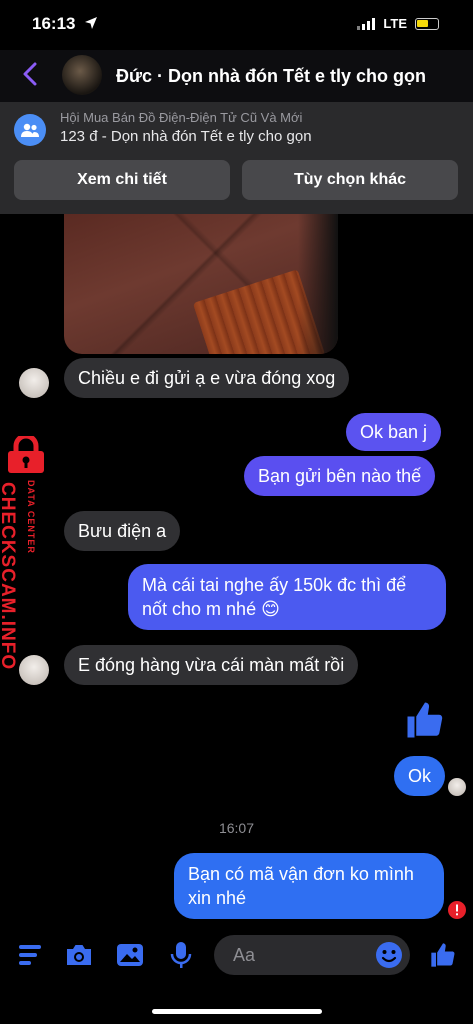 Image resolution: width=473 pixels, height=1024 pixels. What do you see at coordinates (217, 898) in the screenshot?
I see `message-line: xin nhé` at bounding box center [217, 898].